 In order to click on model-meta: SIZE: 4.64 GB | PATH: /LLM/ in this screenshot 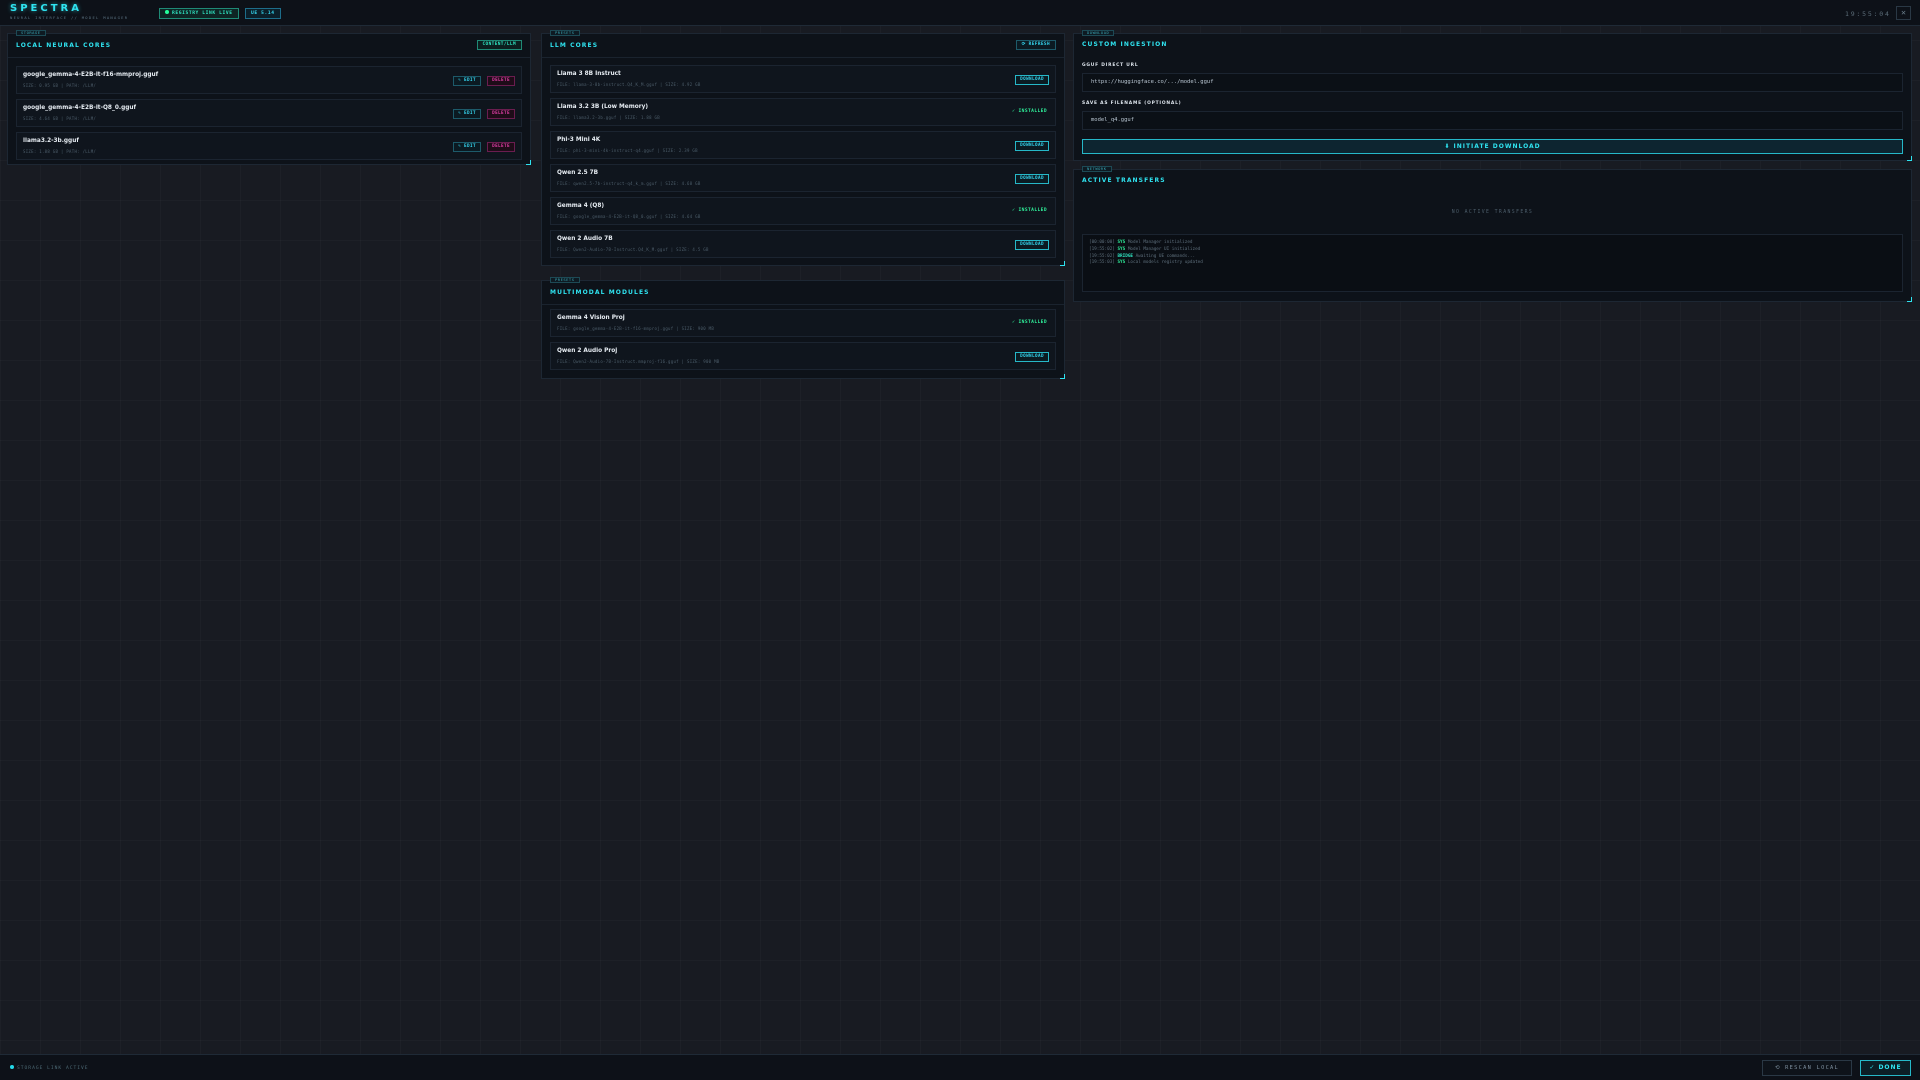, I will do `click(60, 118)`.